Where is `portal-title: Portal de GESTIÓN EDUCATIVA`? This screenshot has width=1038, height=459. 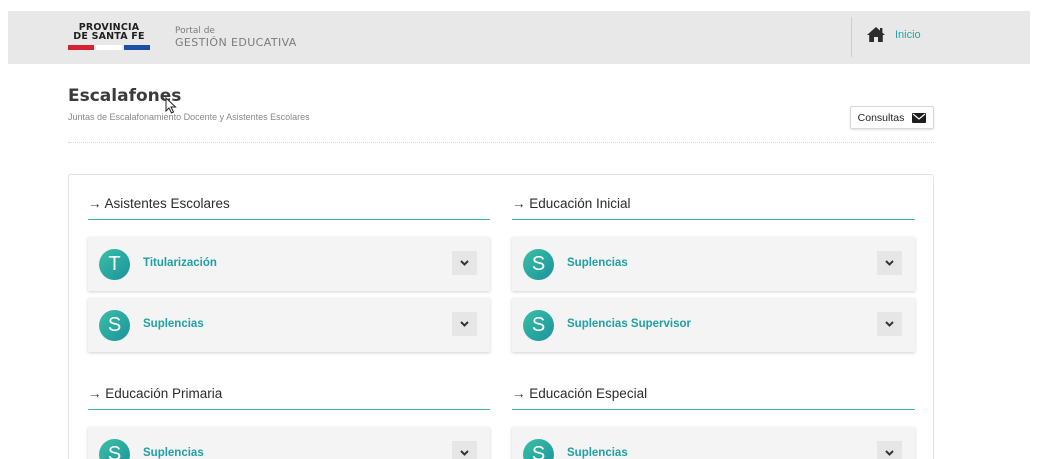 portal-title: Portal de GESTIÓN EDUCATIVA is located at coordinates (236, 37).